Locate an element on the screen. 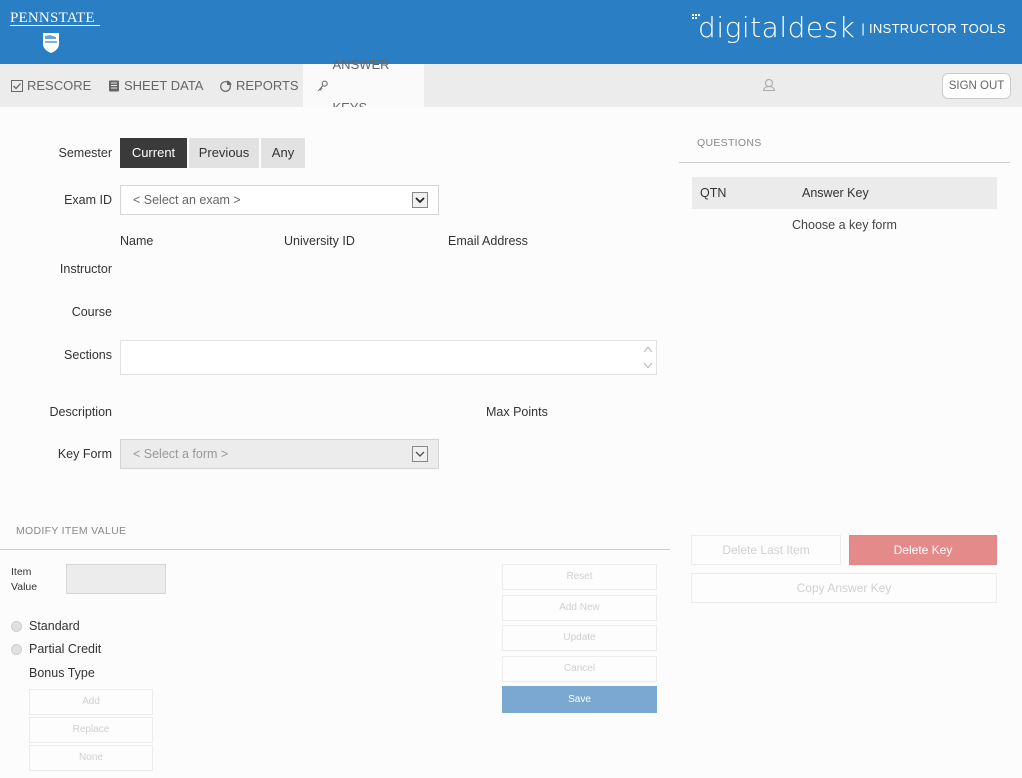  instructor-label: Instructor is located at coordinates (85, 269).